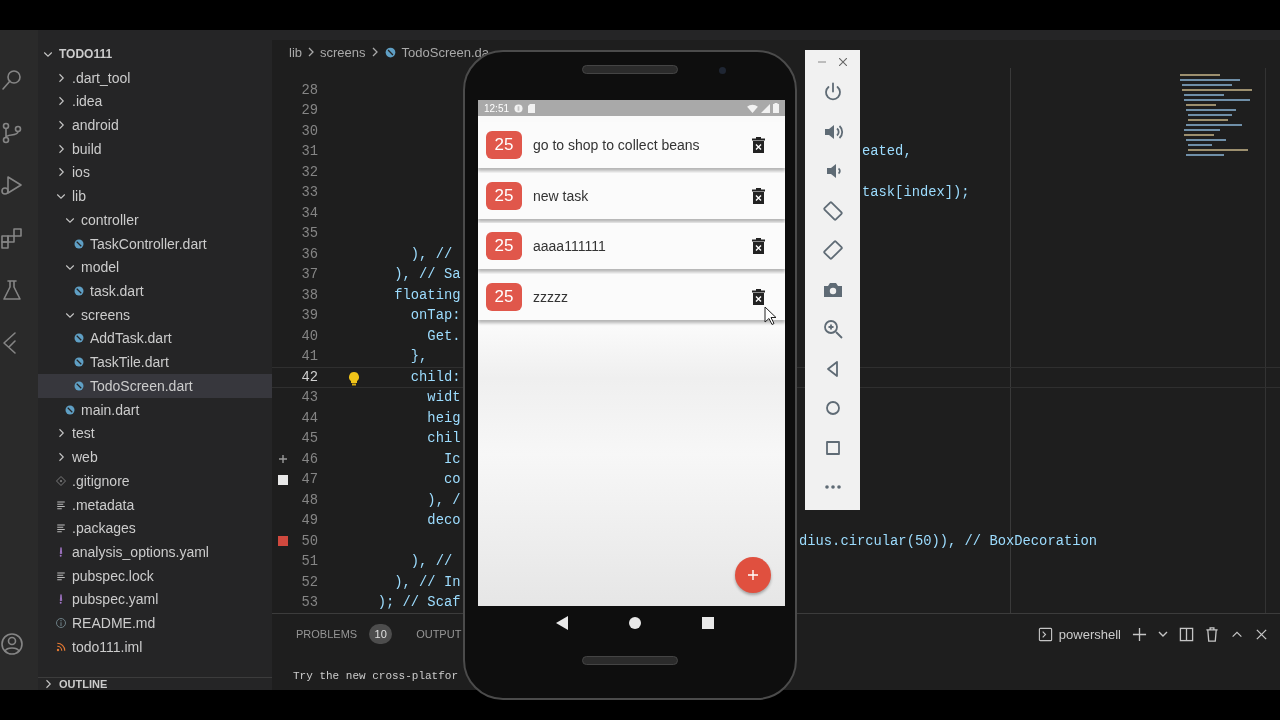 This screenshot has height=720, width=1280. Describe the element at coordinates (155, 291) in the screenshot. I see `tree-item: task.dart` at that location.